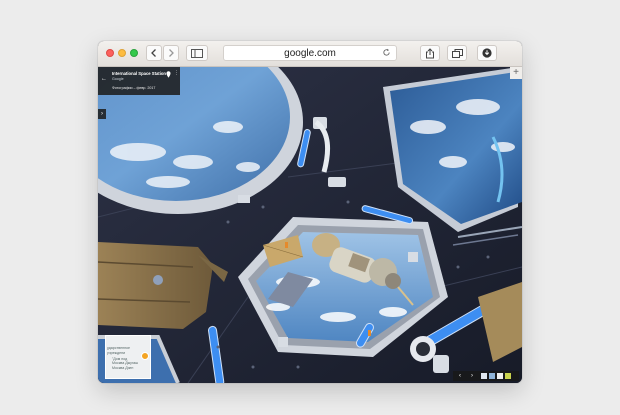  What do you see at coordinates (386, 52) in the screenshot?
I see `reload-icon` at bounding box center [386, 52].